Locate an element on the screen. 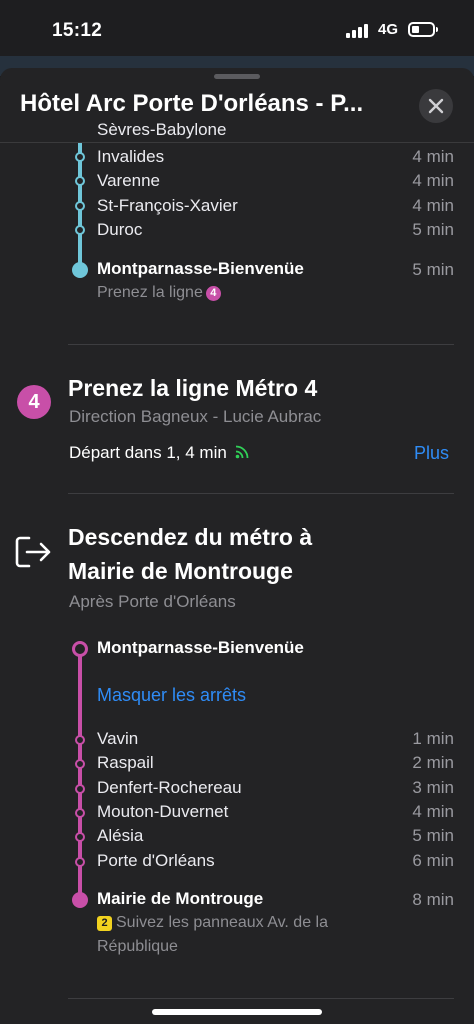 This screenshot has height=1024, width=474. live-signal-icon is located at coordinates (241, 452).